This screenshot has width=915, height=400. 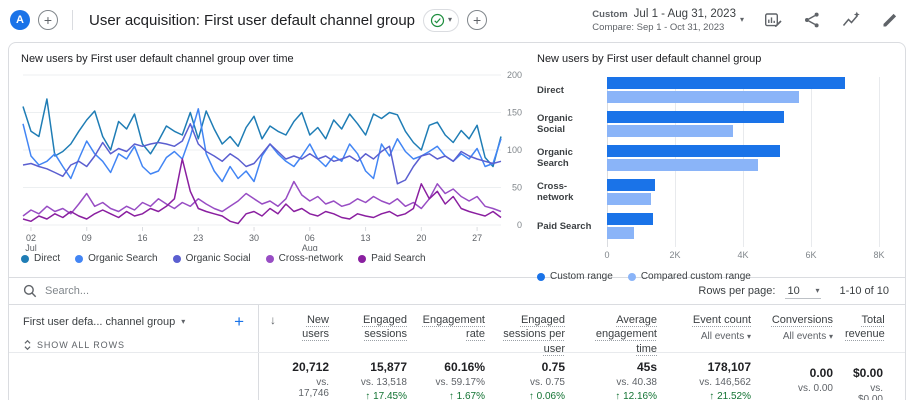 I want to click on legend-item-compared-custom-range: Compared custom range, so click(x=689, y=276).